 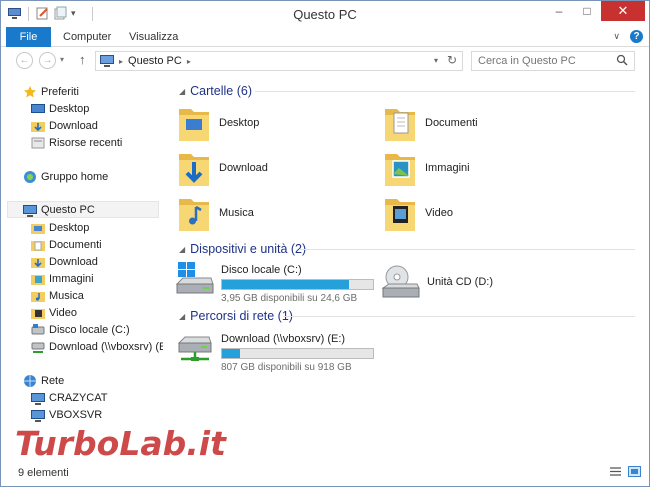 What do you see at coordinates (153, 37) in the screenshot?
I see `tab-view: Visualizza` at bounding box center [153, 37].